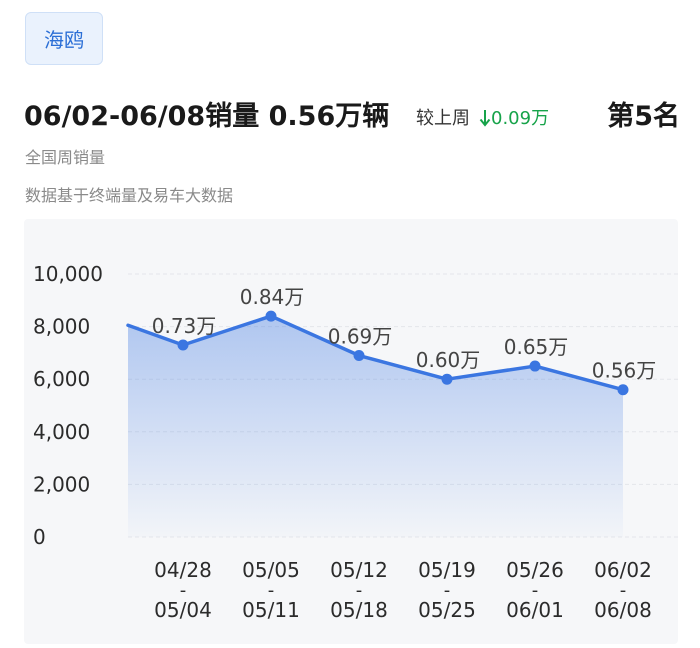 The width and height of the screenshot is (700, 648). What do you see at coordinates (61, 327) in the screenshot?
I see `y-tick-label: 8,000` at bounding box center [61, 327].